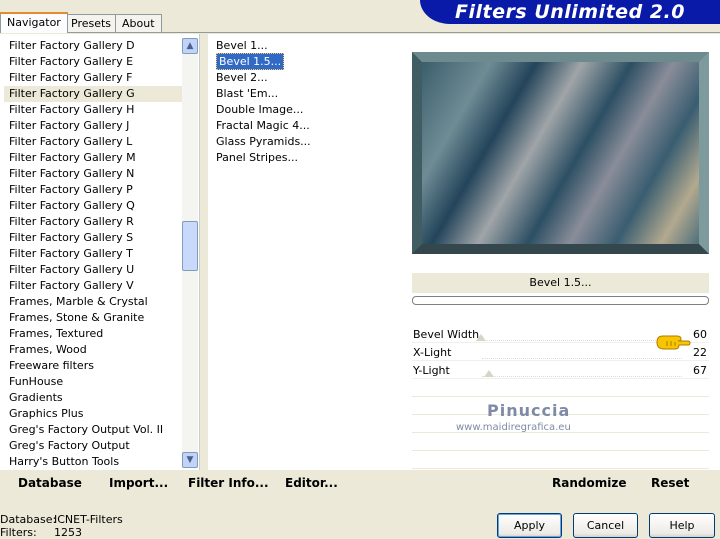  What do you see at coordinates (360, 32) in the screenshot?
I see `tab-divider` at bounding box center [360, 32].